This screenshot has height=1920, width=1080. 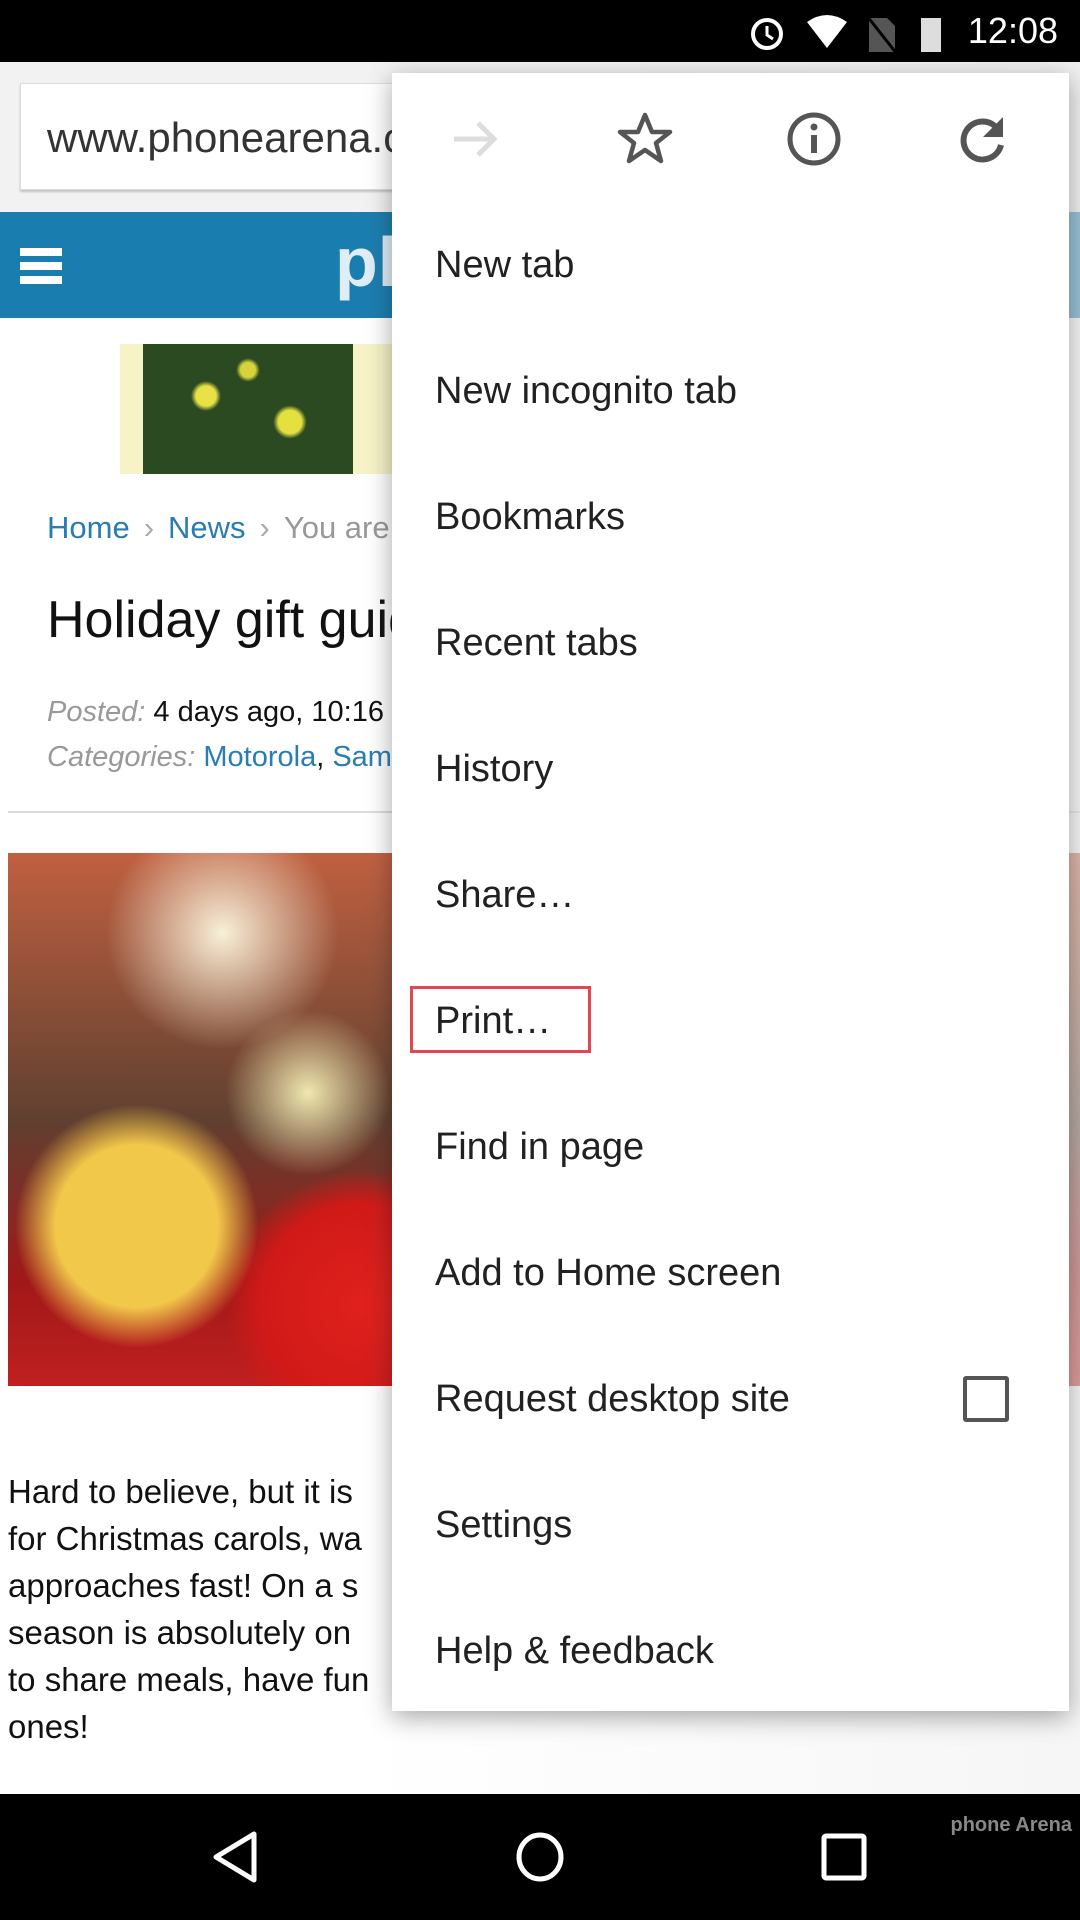 I want to click on category-link: Motorola, so click(x=259, y=757).